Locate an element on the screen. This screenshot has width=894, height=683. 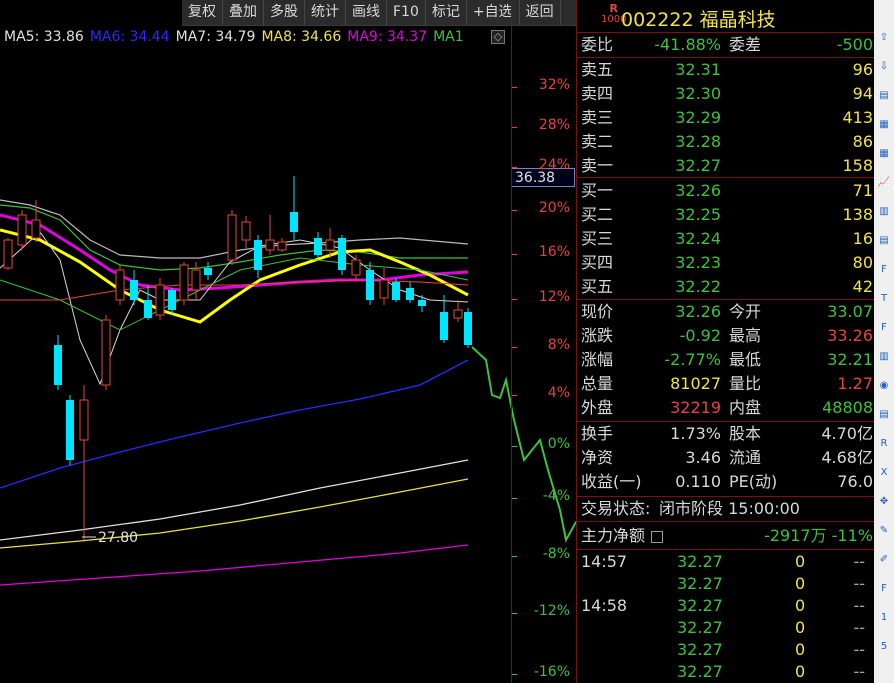
bid-price: 32.26 is located at coordinates (698, 190).